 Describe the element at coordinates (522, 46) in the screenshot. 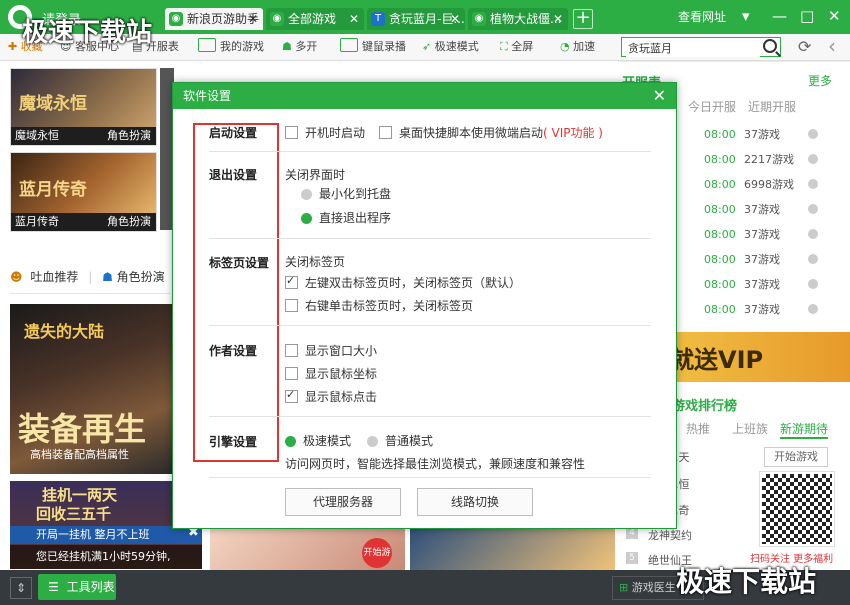

I see `fullscreen-label: 全屏` at that location.